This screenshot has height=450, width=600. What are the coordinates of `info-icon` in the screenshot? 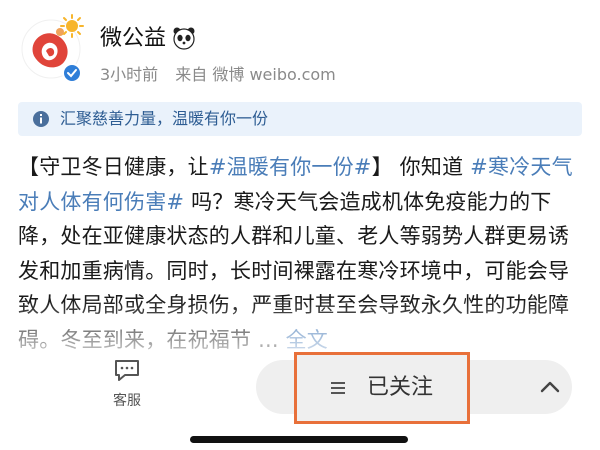 It's located at (41, 121).